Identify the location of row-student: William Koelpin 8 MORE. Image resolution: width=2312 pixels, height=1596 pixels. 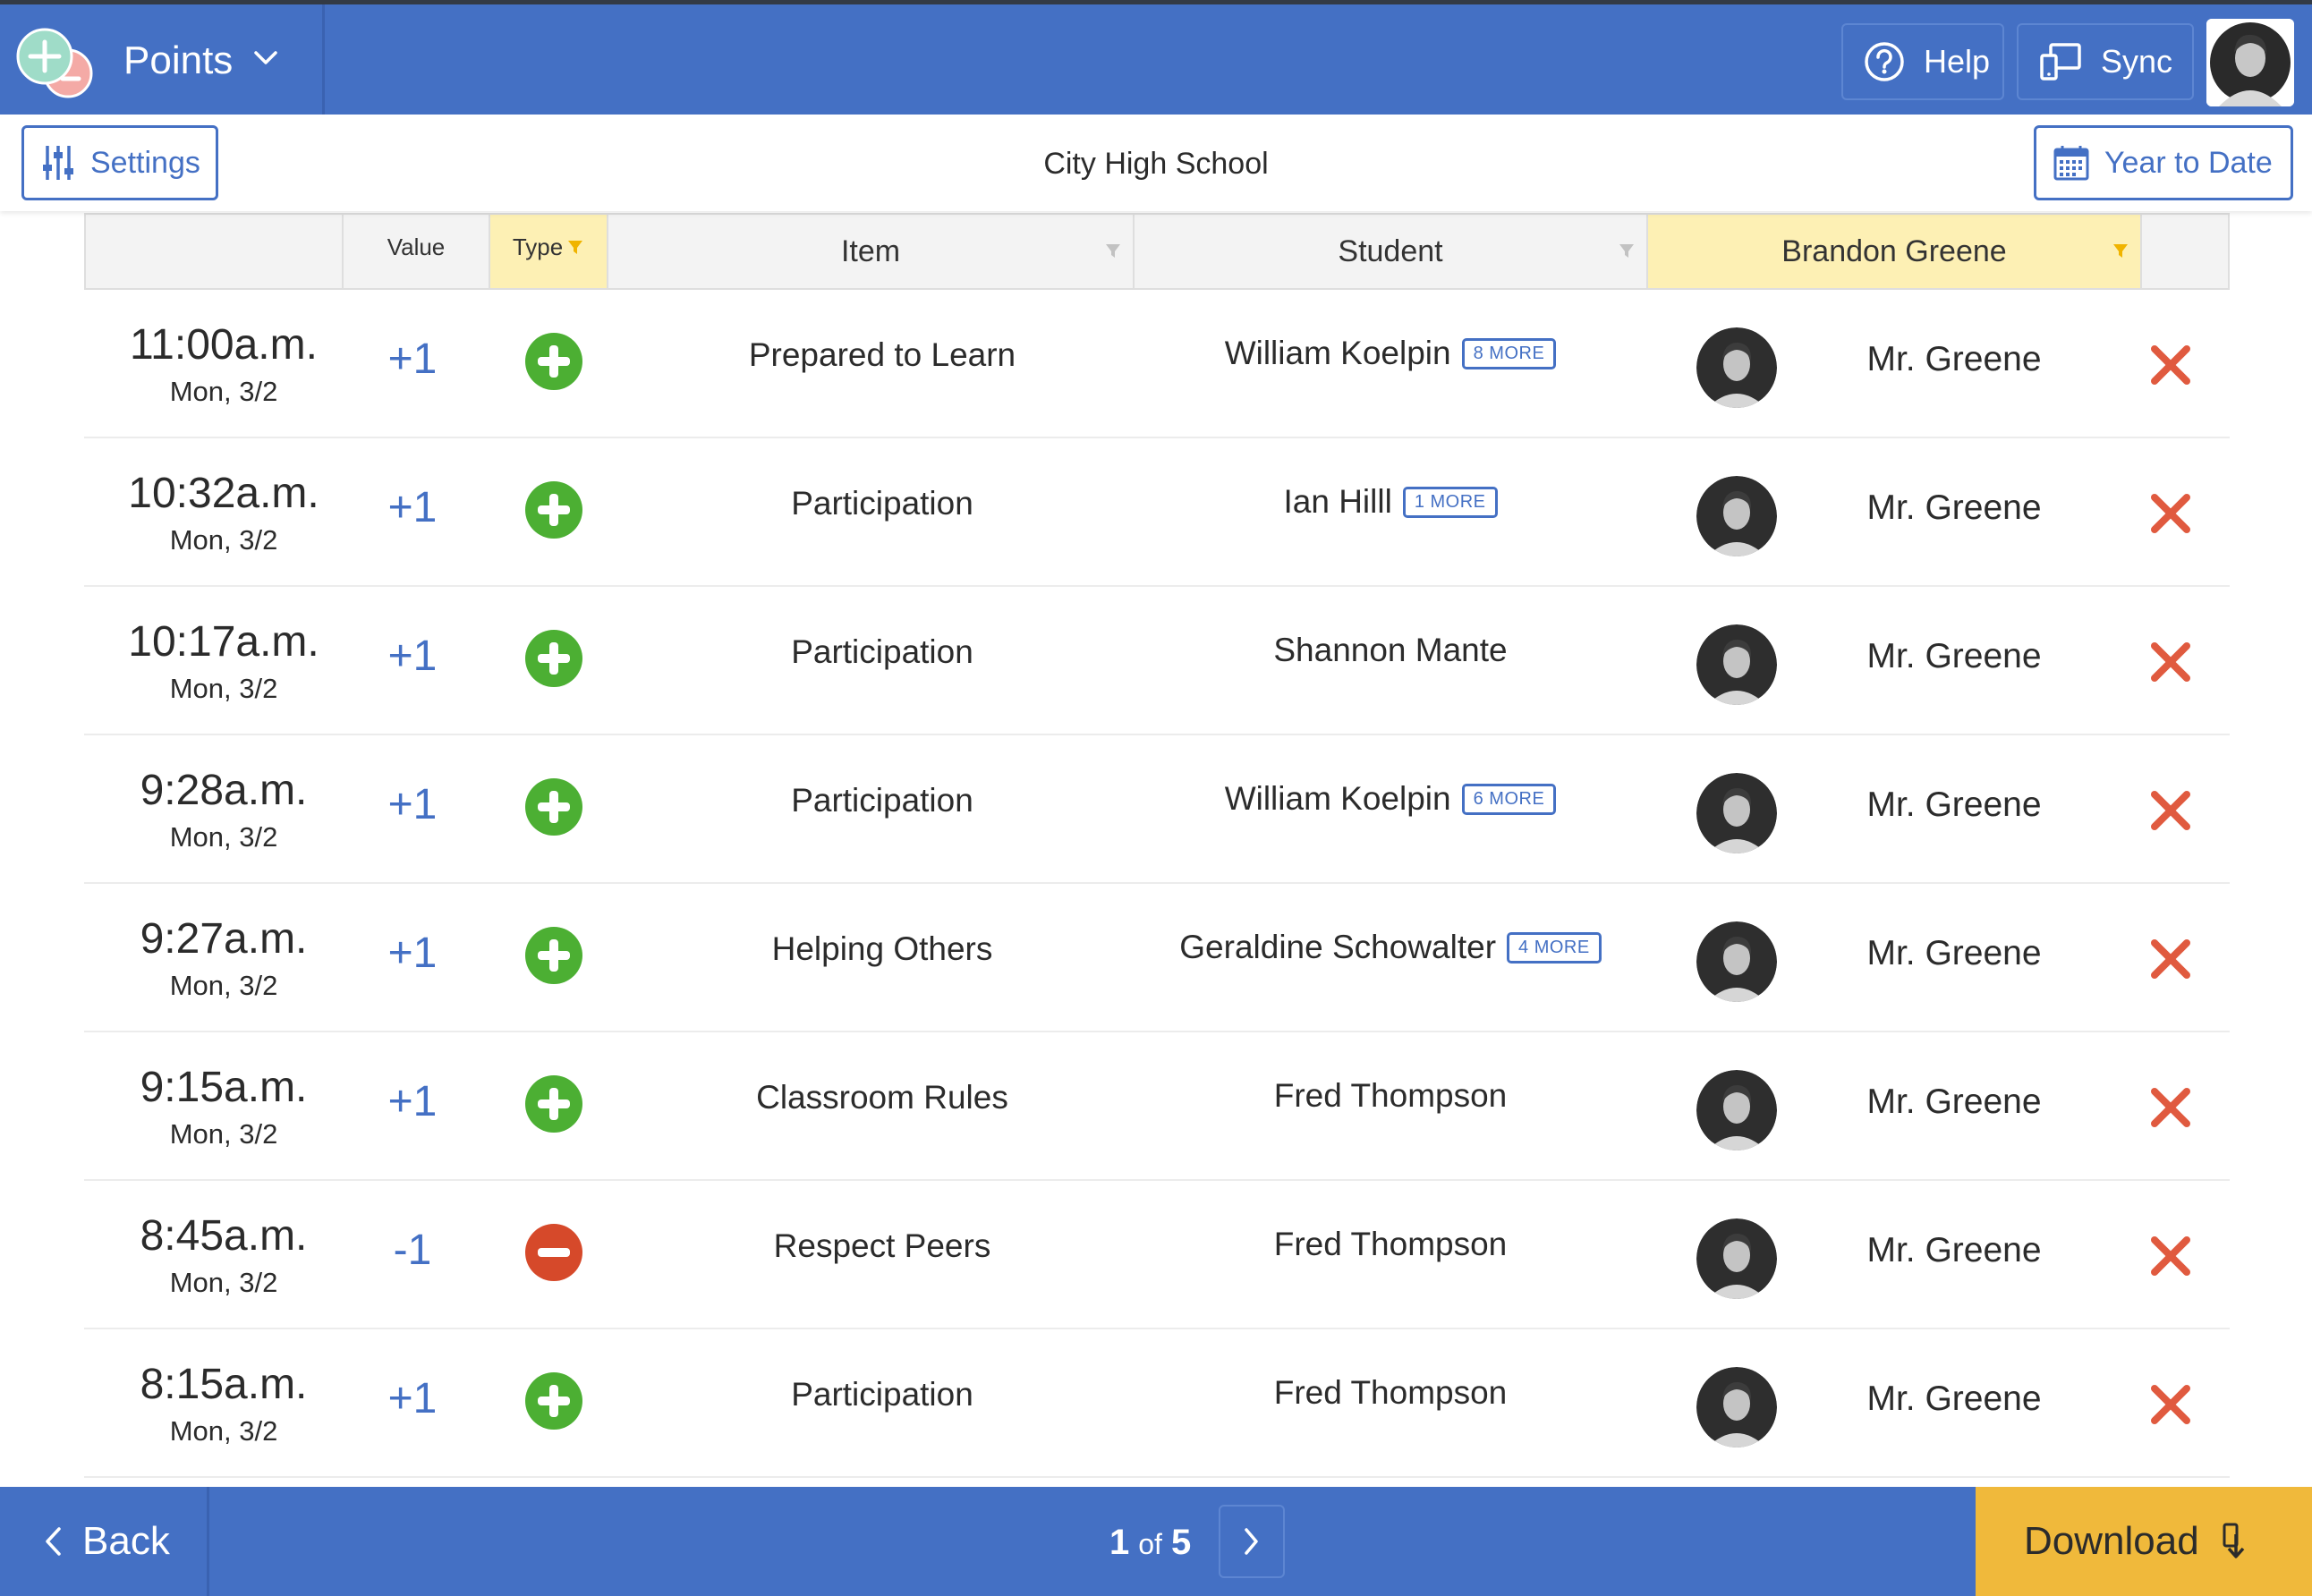
(1391, 353).